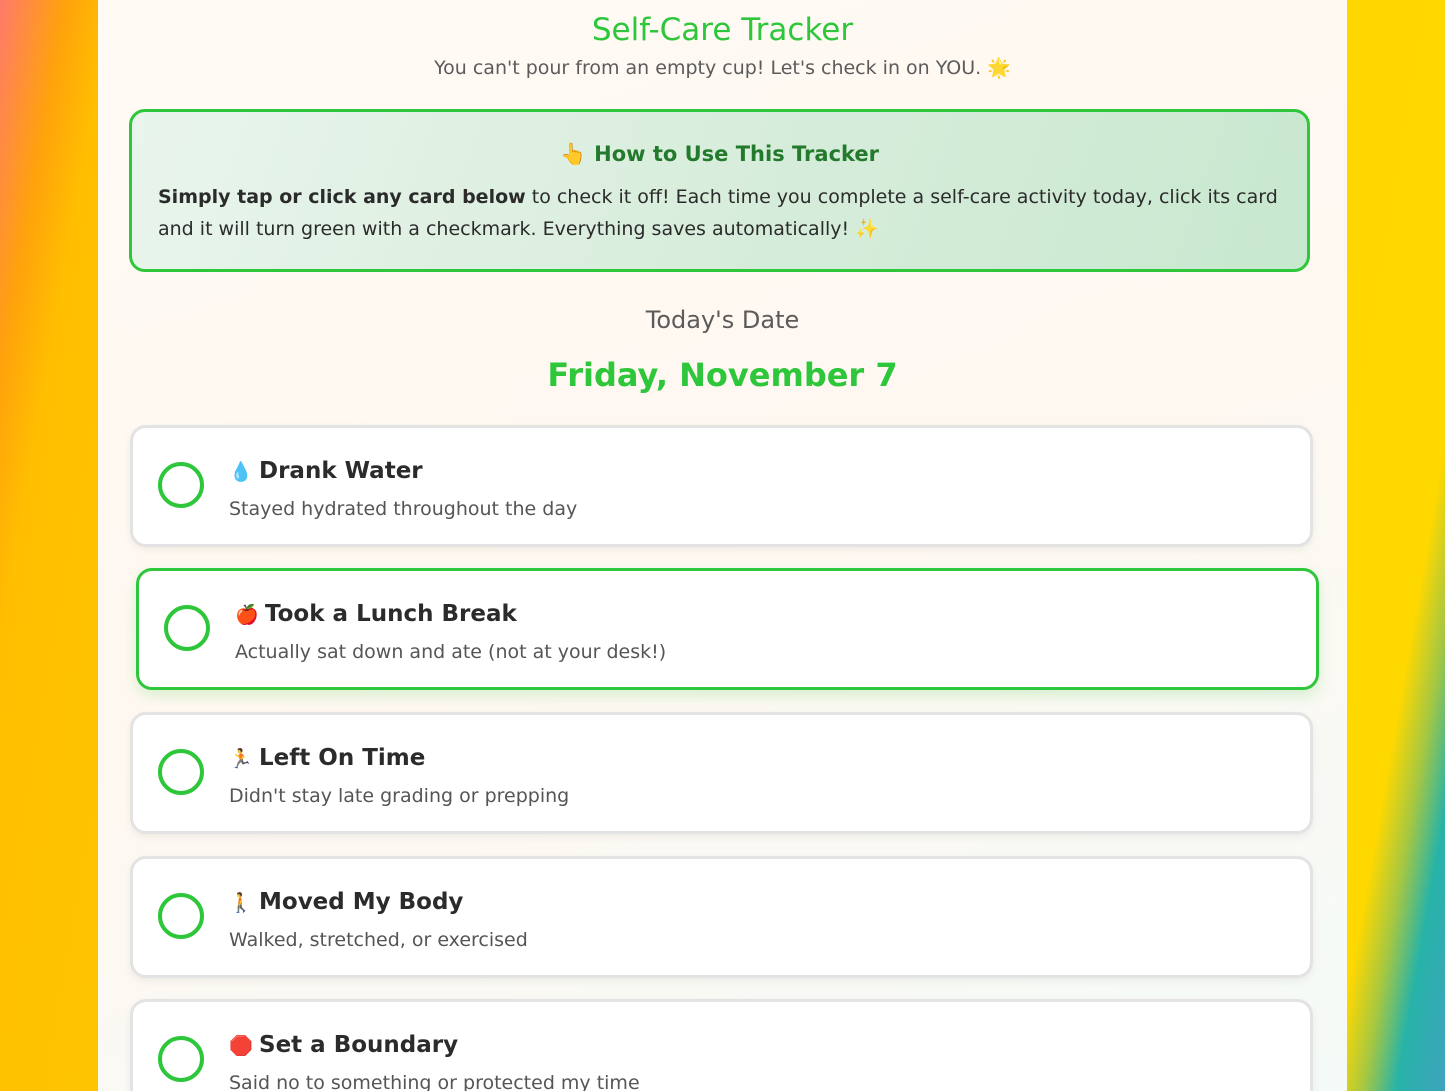 This screenshot has width=1445, height=1091. Describe the element at coordinates (399, 796) in the screenshot. I see `card-description: Didn't stay late grading or prepping` at that location.